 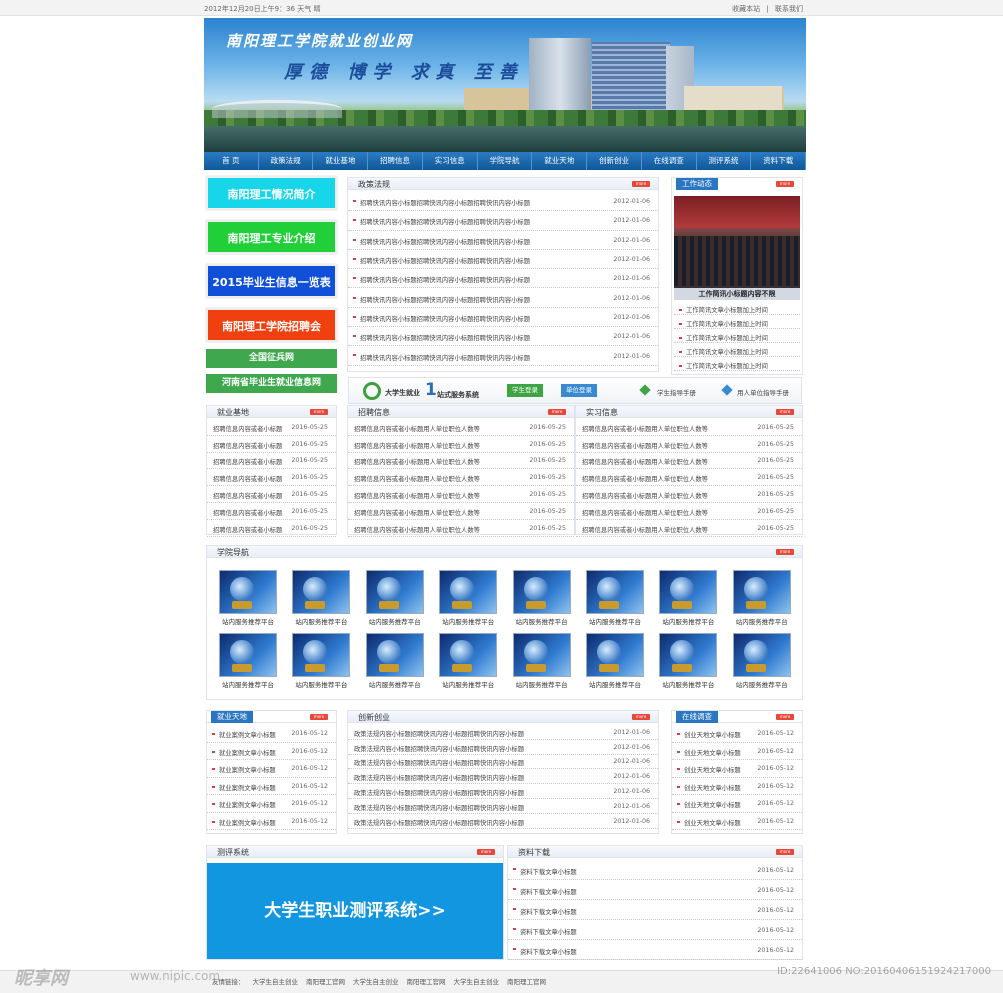 What do you see at coordinates (614, 161) in the screenshot?
I see `nav-item: 创新创业` at bounding box center [614, 161].